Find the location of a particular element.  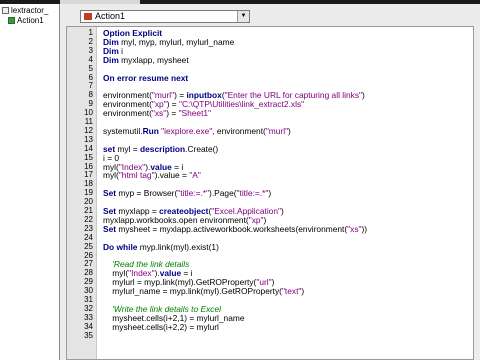

code-text: On error resume next is located at coordinates (146, 77).